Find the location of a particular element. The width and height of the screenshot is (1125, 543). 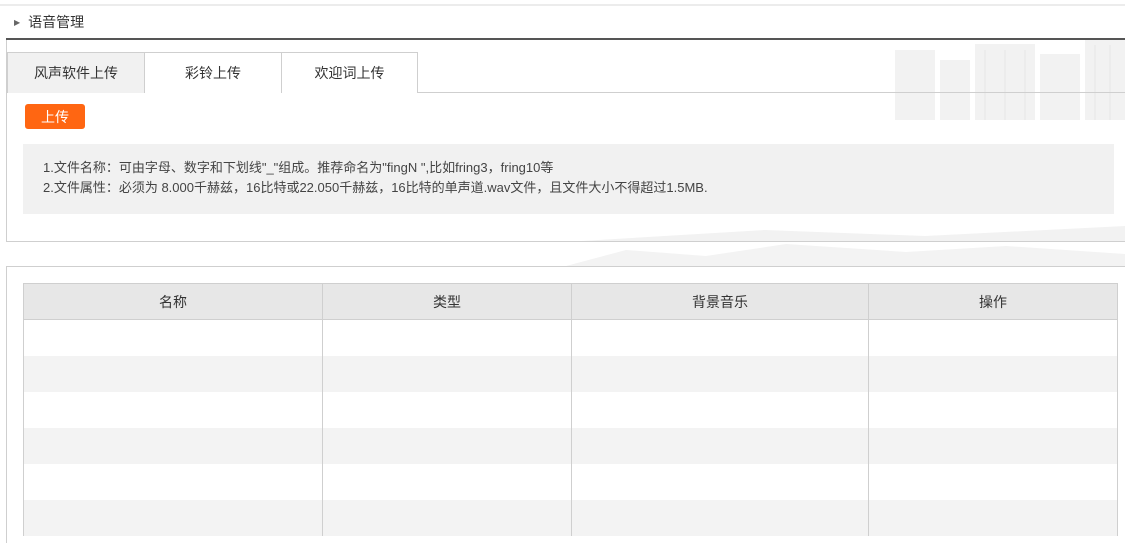

tab-label: 风声软件上传 is located at coordinates (76, 73).